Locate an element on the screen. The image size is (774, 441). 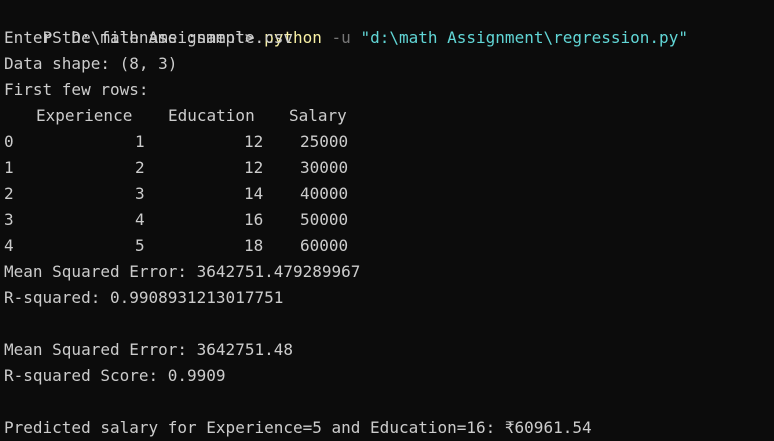
mse-rounded-line: Mean Squared Error: 3642751.48 is located at coordinates (148, 349).